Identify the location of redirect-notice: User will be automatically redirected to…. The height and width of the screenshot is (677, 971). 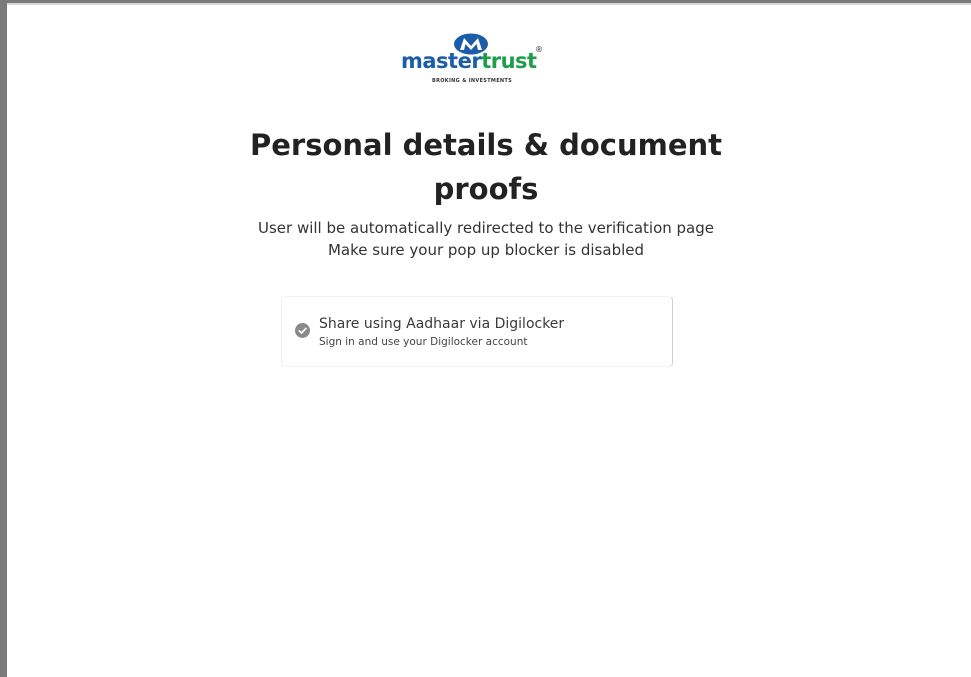
(485, 228).